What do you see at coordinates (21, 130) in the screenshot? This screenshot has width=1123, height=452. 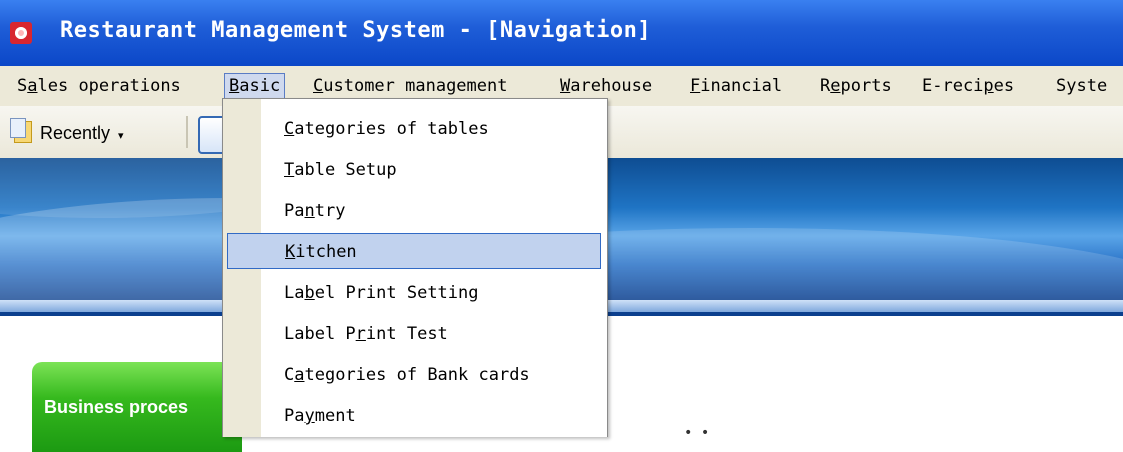 I see `recent-documents-icon` at bounding box center [21, 130].